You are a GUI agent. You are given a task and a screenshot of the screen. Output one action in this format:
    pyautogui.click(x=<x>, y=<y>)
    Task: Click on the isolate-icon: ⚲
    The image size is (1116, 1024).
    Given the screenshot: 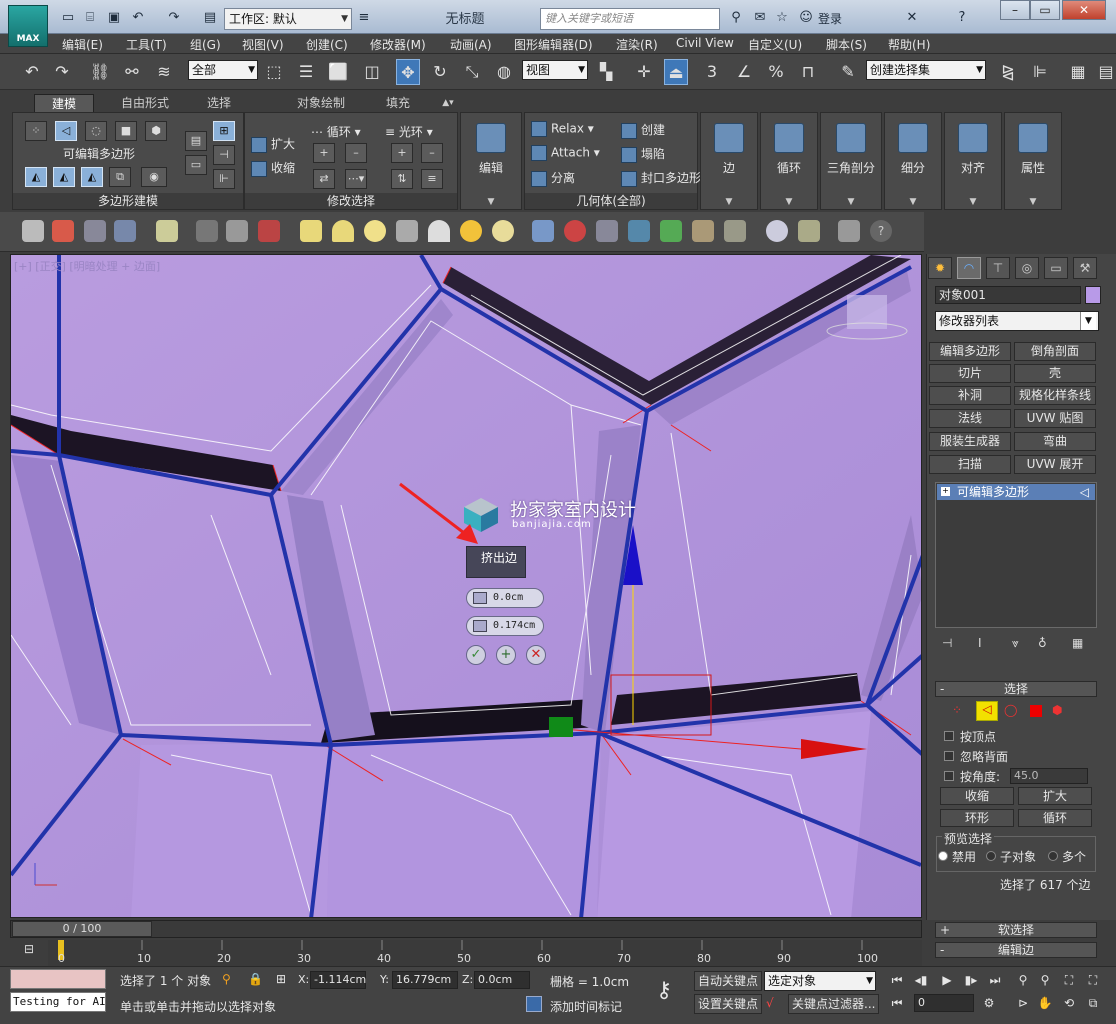 What is the action you would take?
    pyautogui.click(x=226, y=979)
    